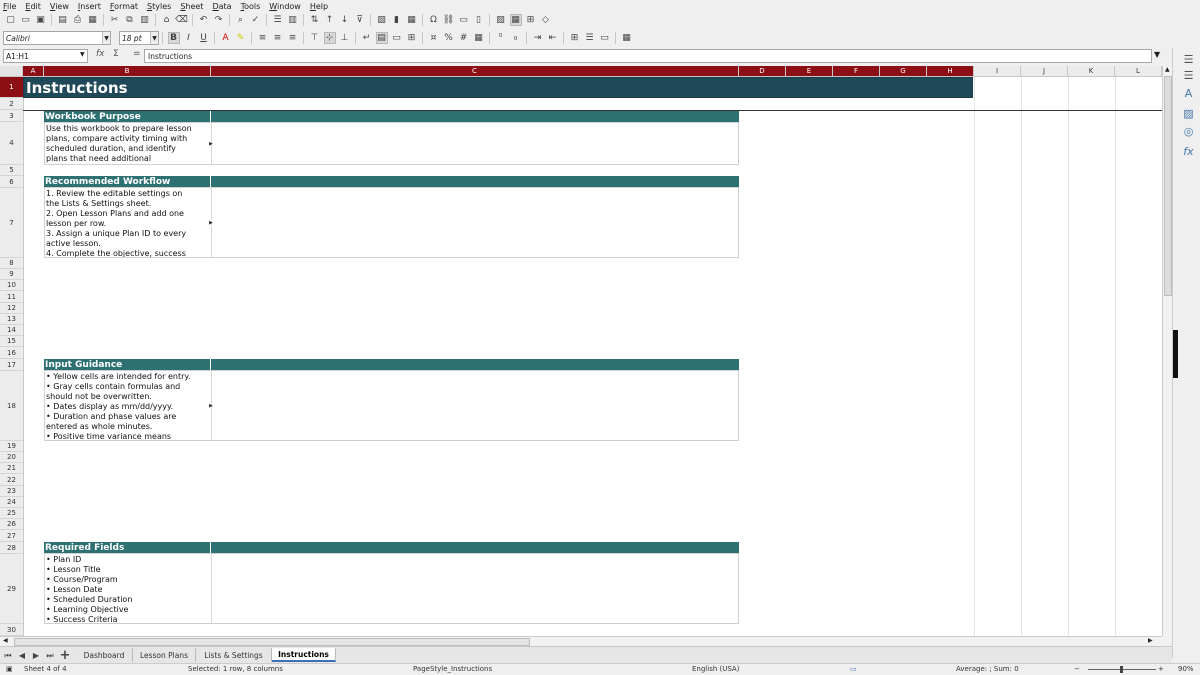 Image resolution: width=1200 pixels, height=675 pixels. What do you see at coordinates (1044, 71) in the screenshot?
I see `column-header-j: J` at bounding box center [1044, 71].